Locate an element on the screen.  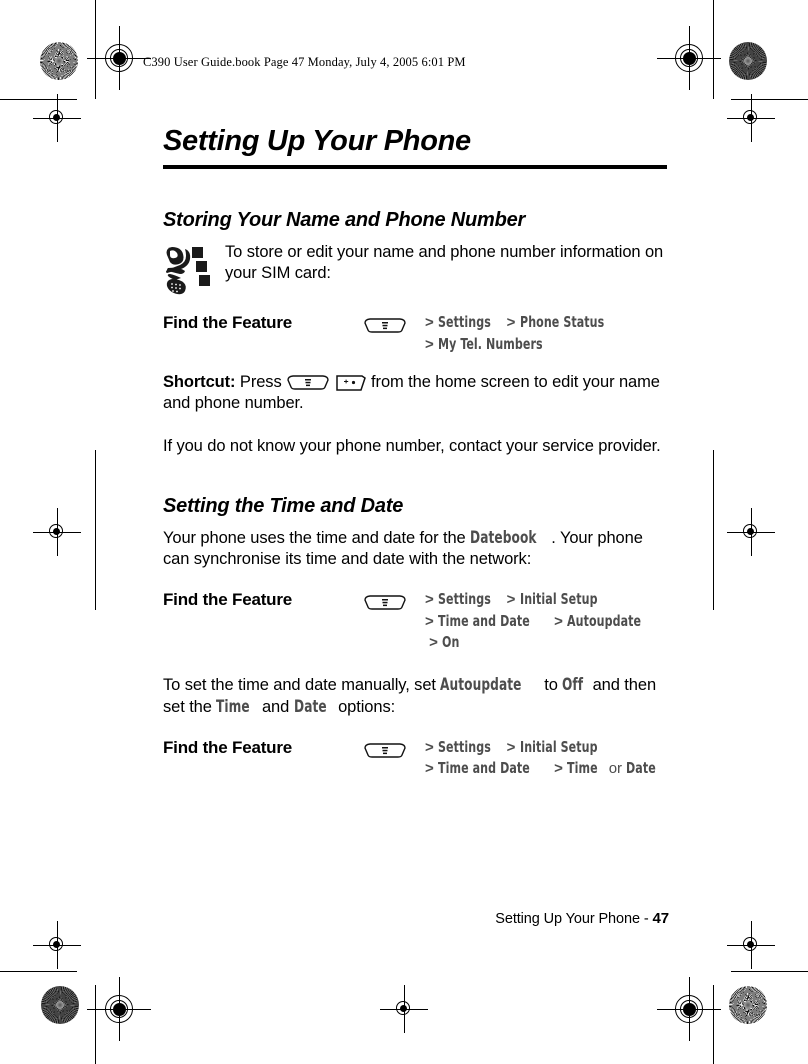
trim-rule-right-mid is located at coordinates (713, 530).